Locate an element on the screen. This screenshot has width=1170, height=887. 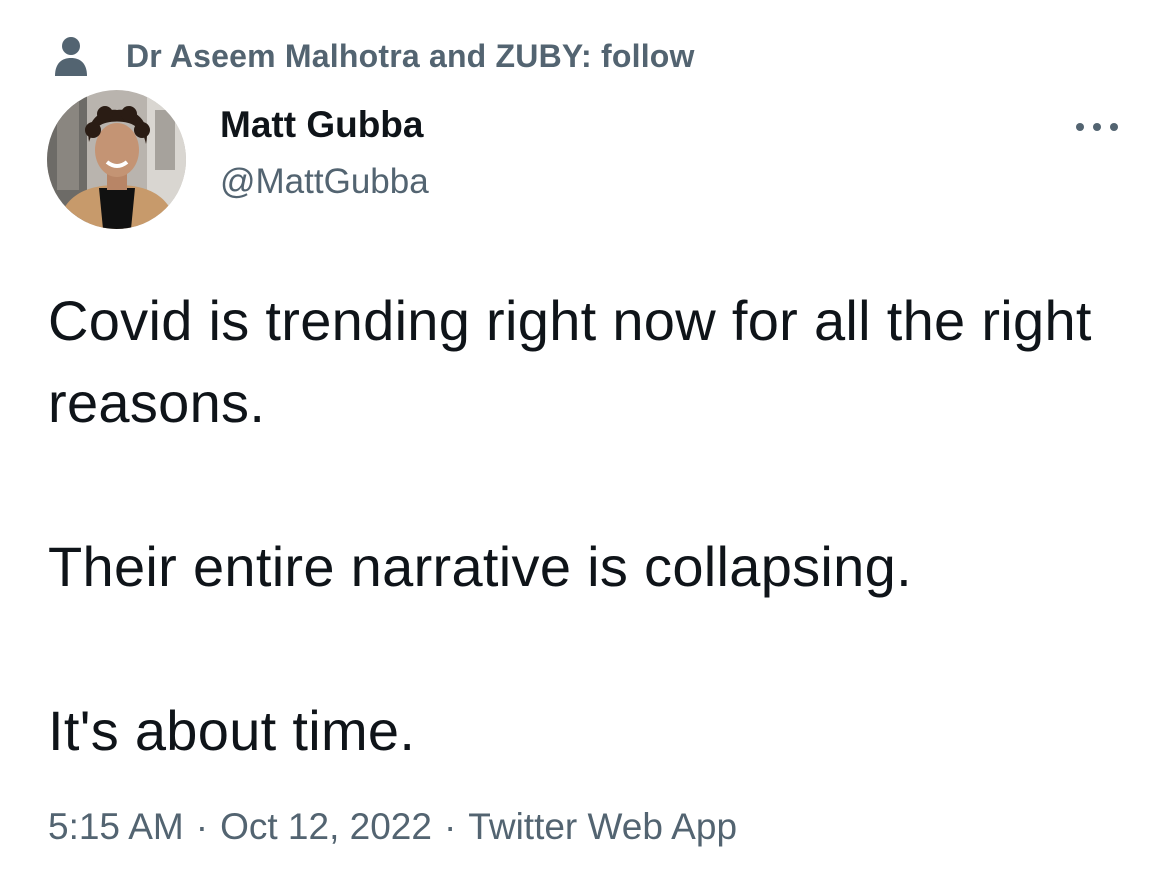
display-name: Matt Gubba is located at coordinates (321, 125).